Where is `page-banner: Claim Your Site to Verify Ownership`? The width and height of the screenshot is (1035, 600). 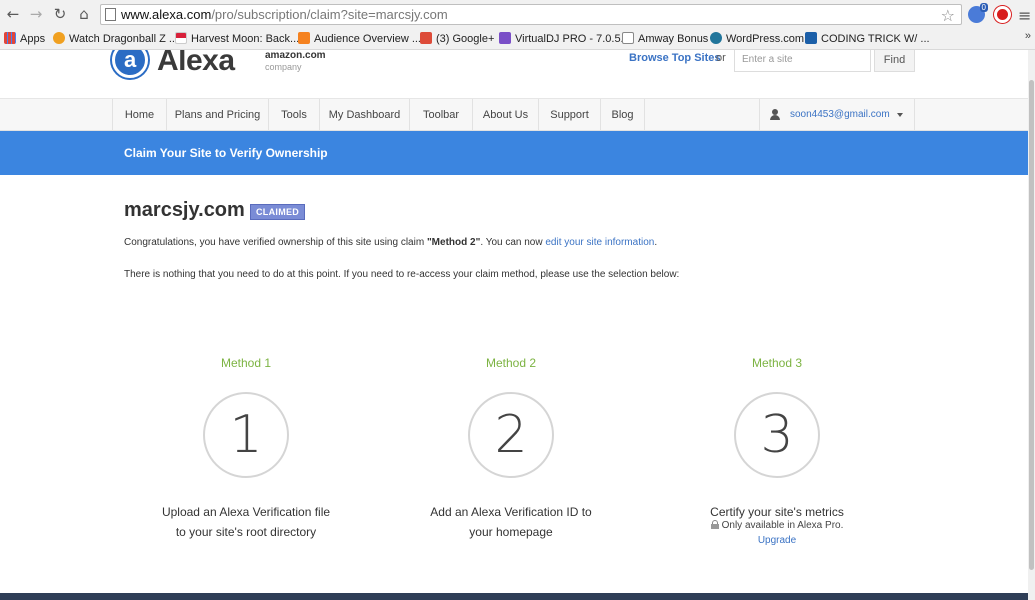
page-banner: Claim Your Site to Verify Ownership is located at coordinates (514, 153).